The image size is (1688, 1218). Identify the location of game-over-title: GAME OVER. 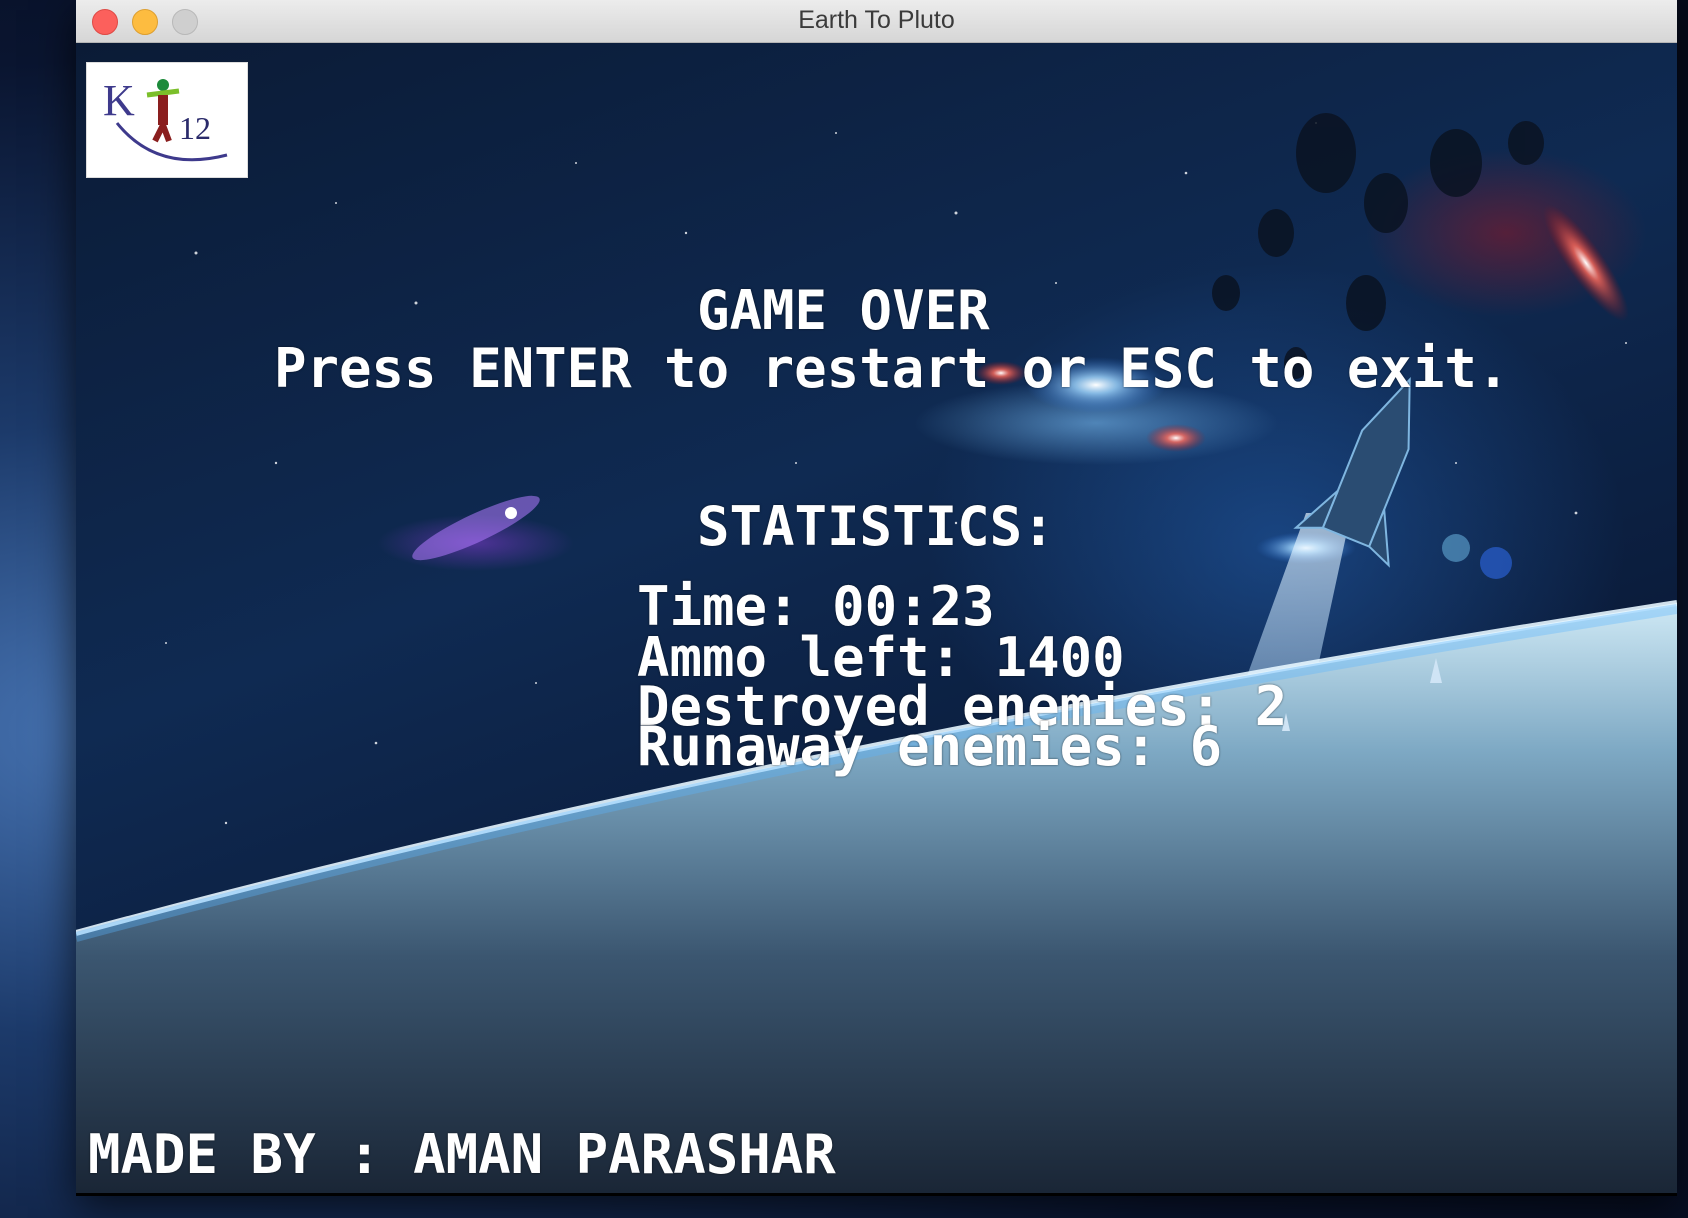
(843, 310).